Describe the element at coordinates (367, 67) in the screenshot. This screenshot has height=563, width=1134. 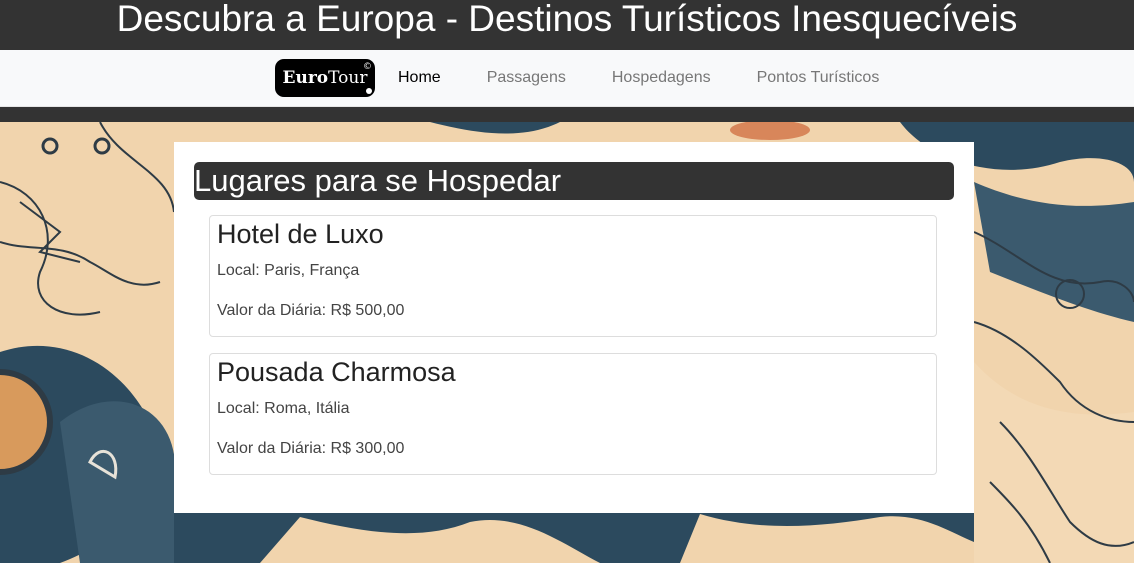
I see `copyright-icon: ©` at that location.